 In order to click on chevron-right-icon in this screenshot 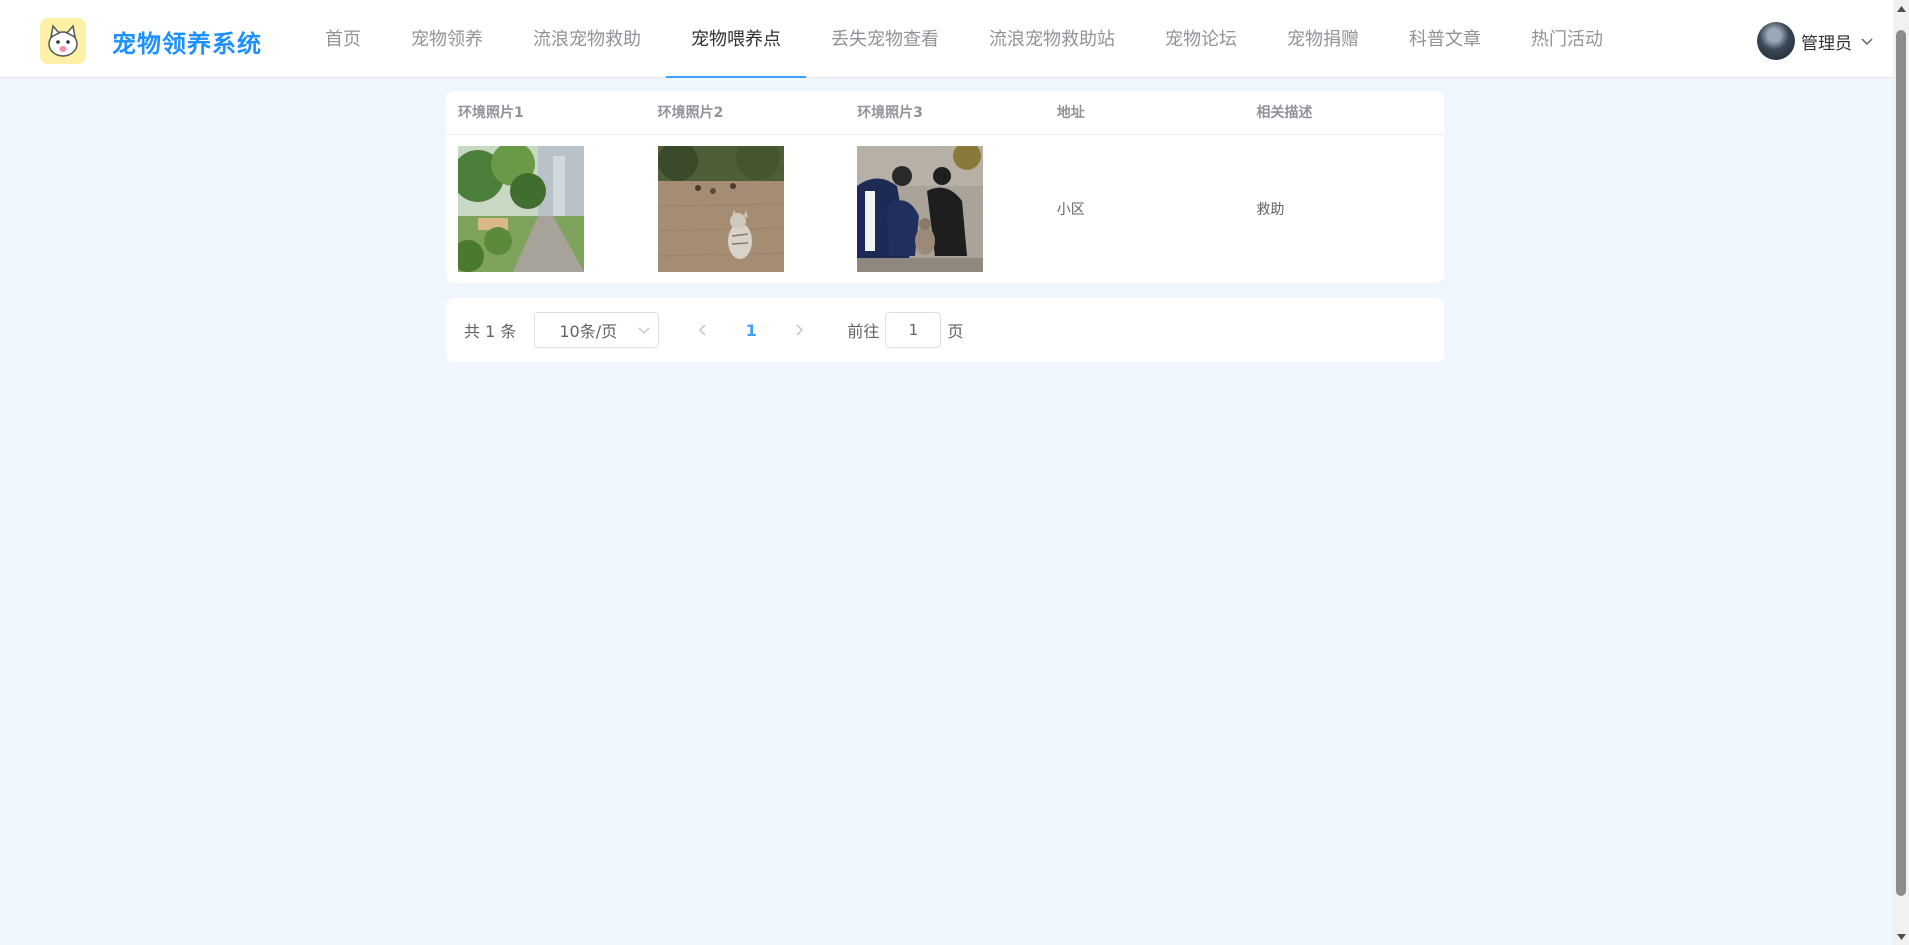, I will do `click(799, 330)`.